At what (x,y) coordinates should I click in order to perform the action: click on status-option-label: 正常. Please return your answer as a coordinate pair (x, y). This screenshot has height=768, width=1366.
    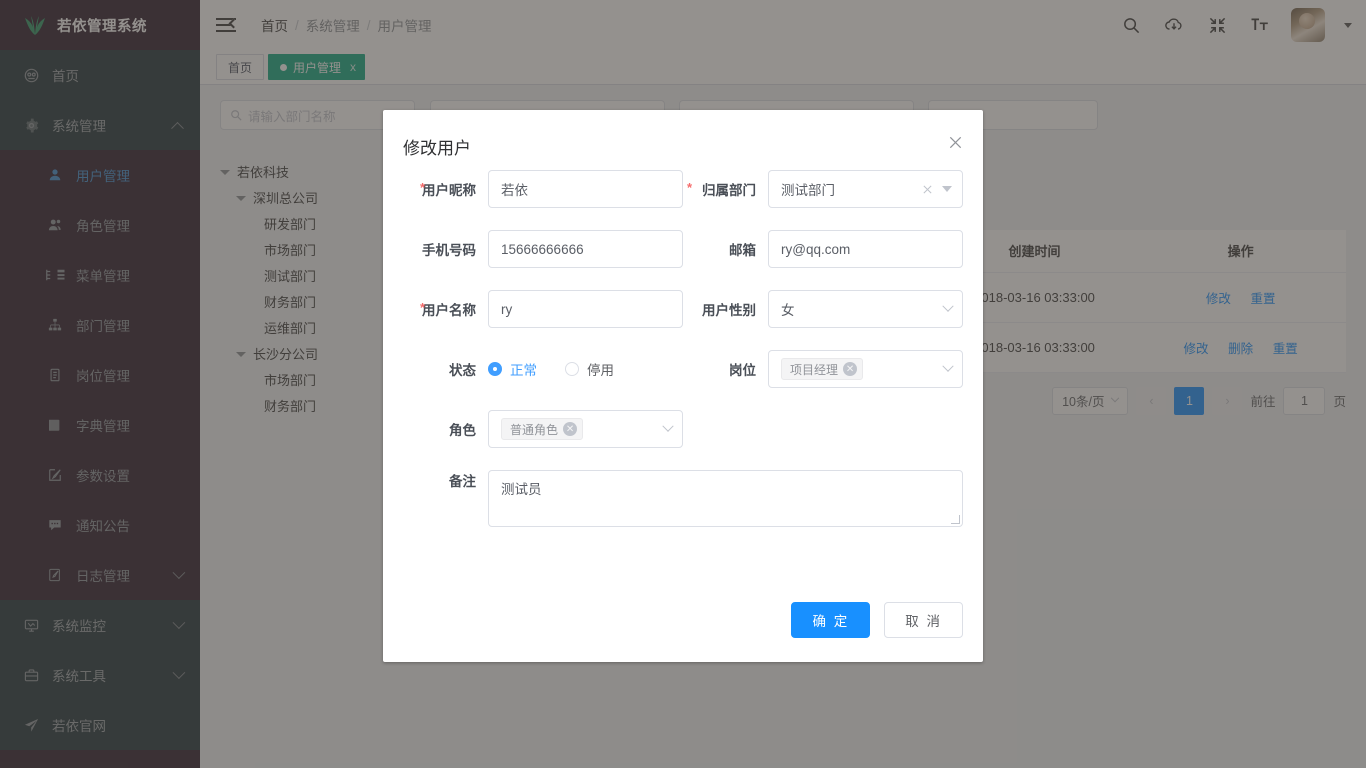
    Looking at the image, I should click on (523, 370).